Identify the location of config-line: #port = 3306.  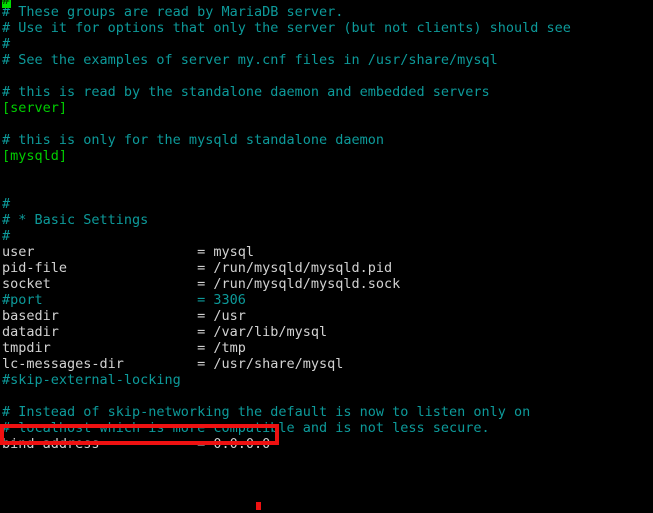
(124, 300).